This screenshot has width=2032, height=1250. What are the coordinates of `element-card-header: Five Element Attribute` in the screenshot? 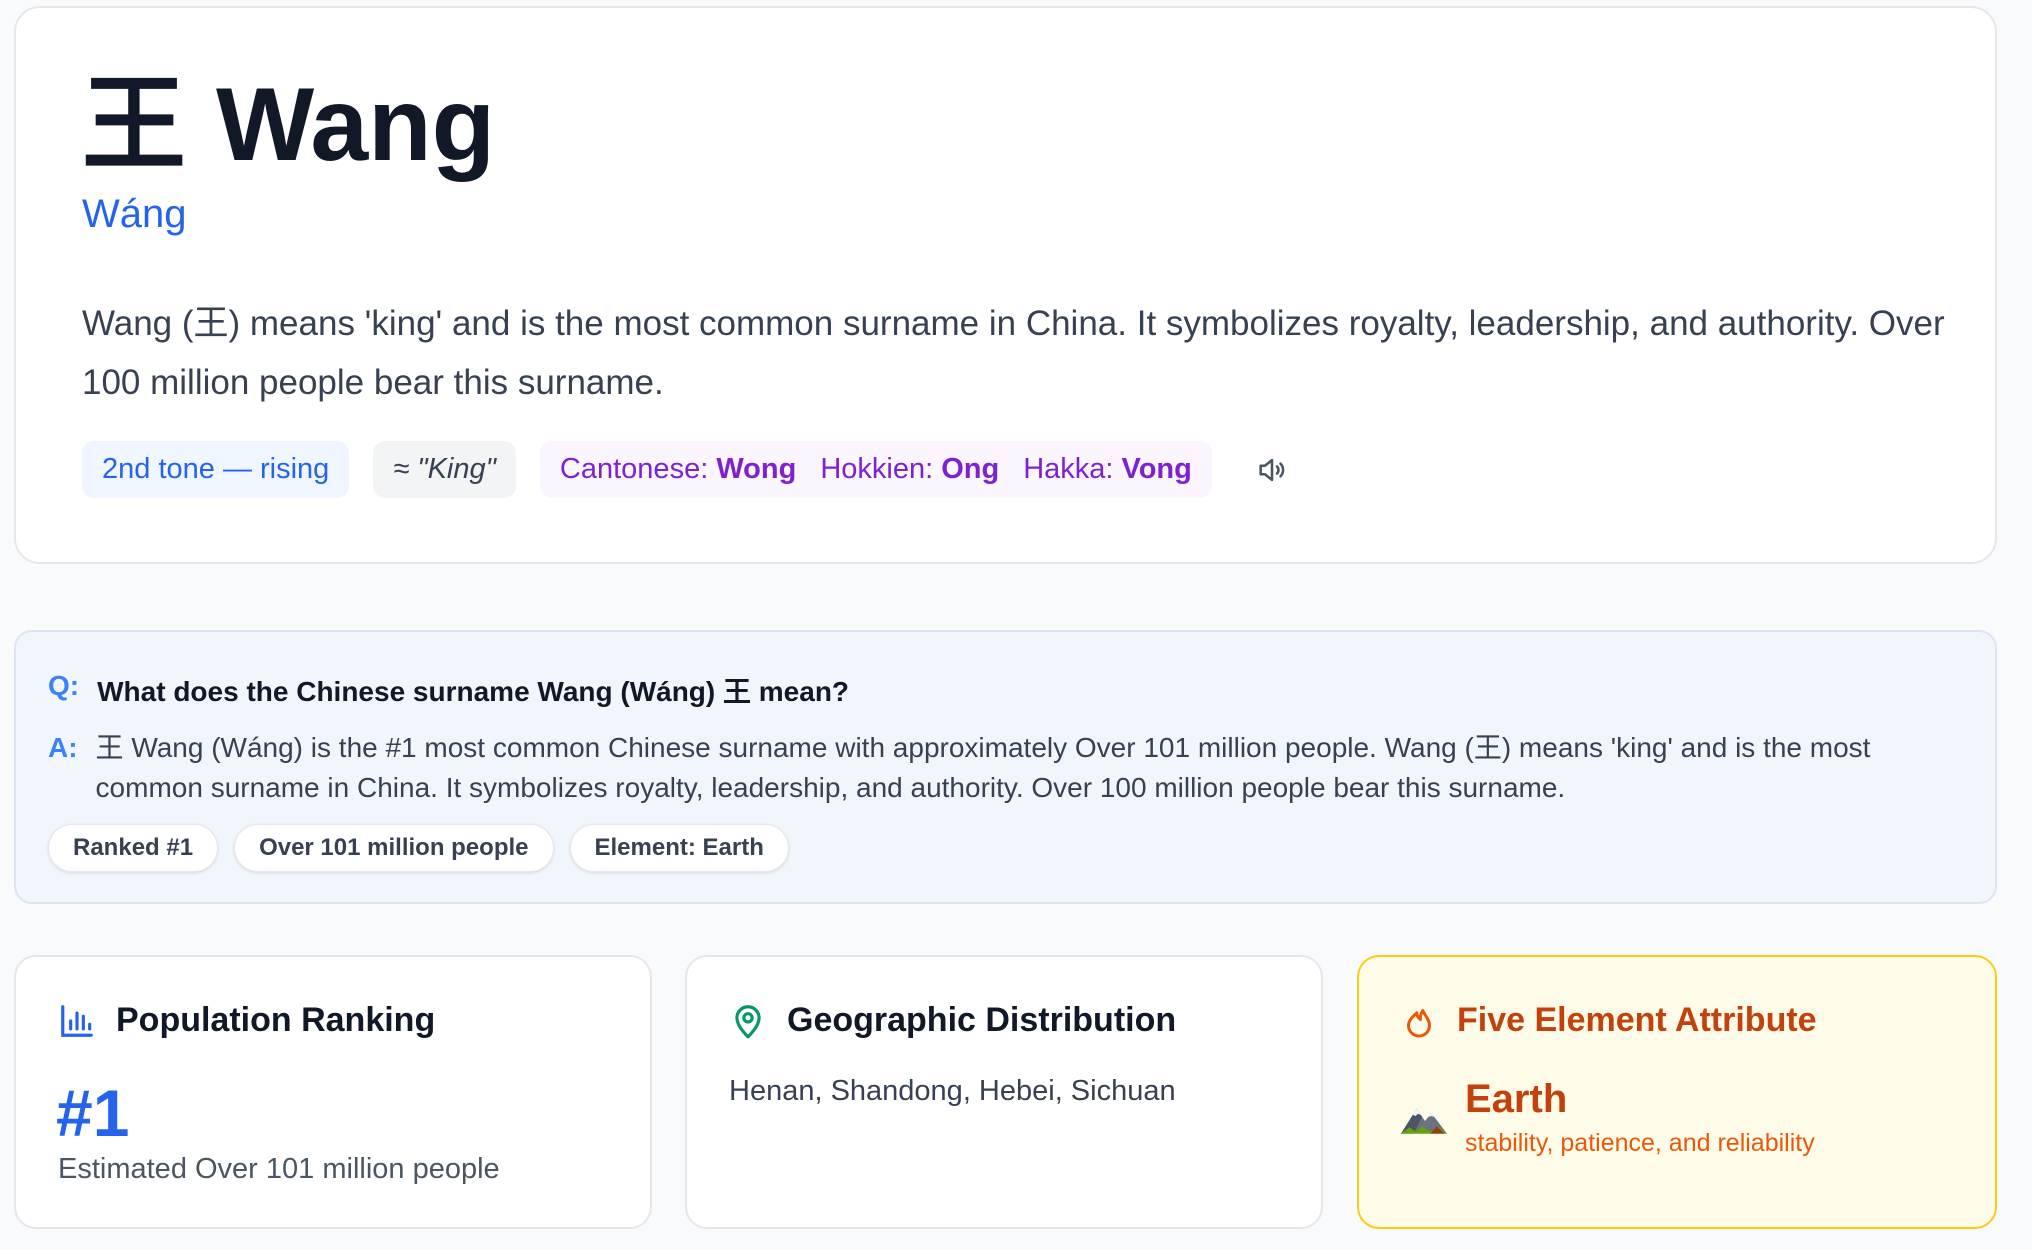 It's located at (1609, 1020).